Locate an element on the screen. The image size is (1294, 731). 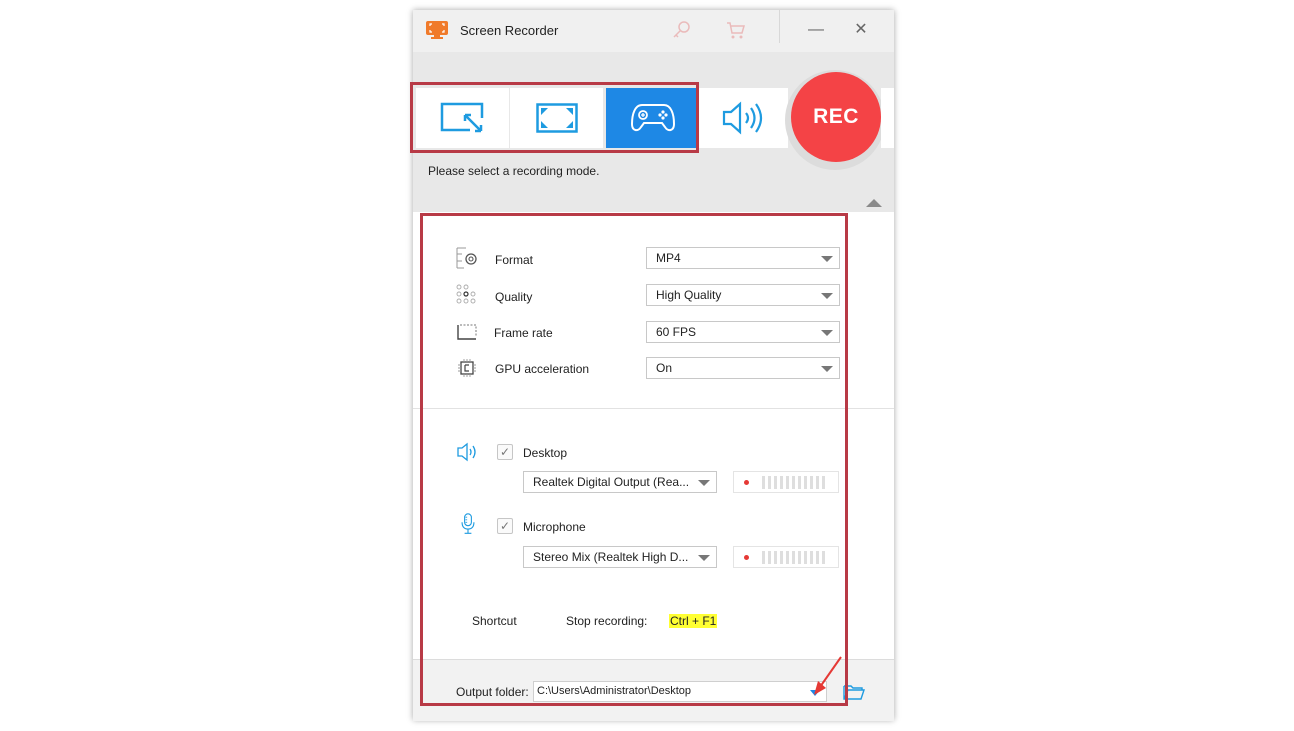
microphone-level-meter is located at coordinates (786, 557).